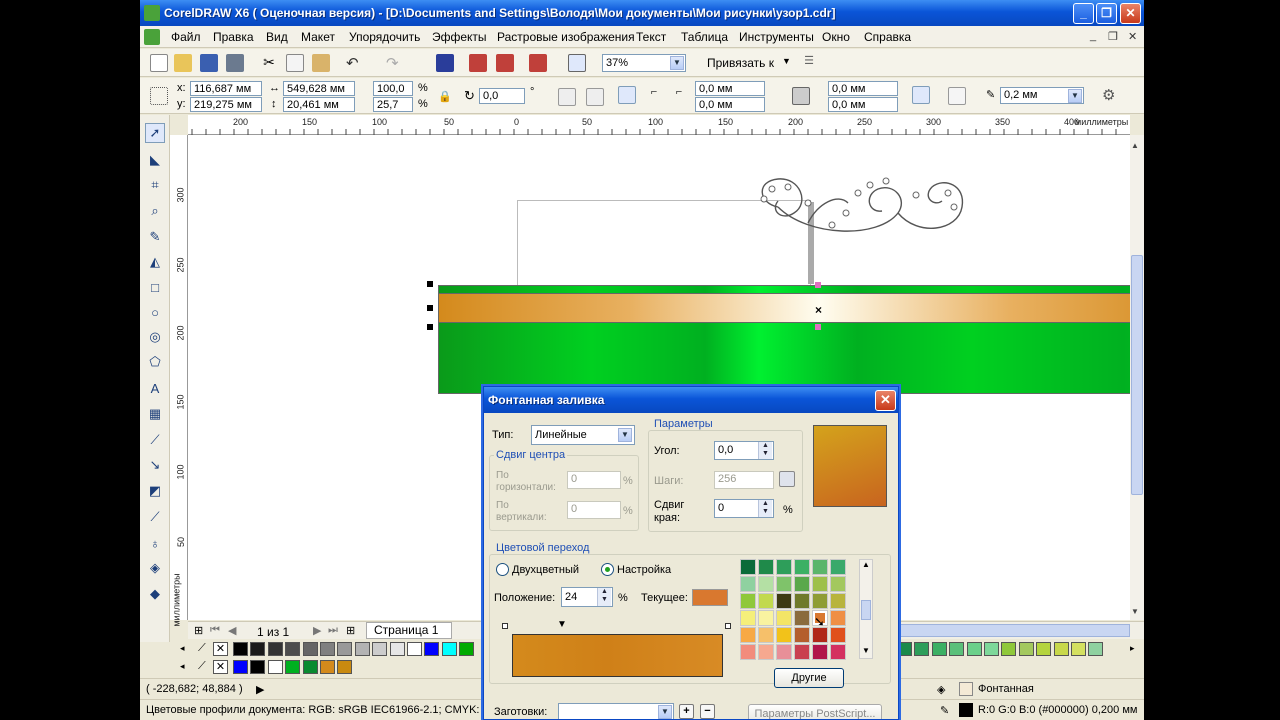 This screenshot has width=1280, height=720. Describe the element at coordinates (198, 630) in the screenshot. I see `add-page-icon: ⊞` at that location.